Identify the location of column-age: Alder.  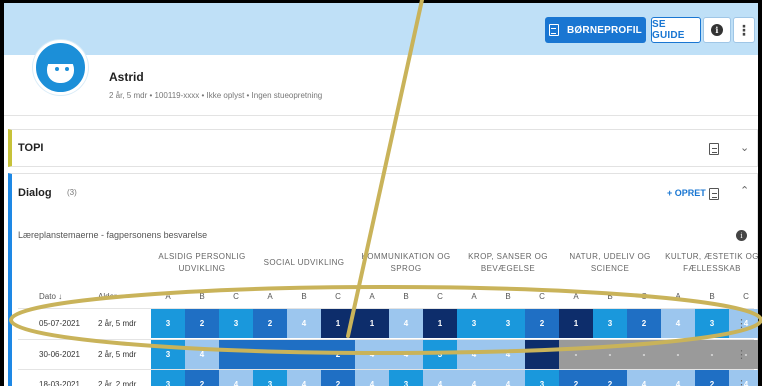
(107, 296).